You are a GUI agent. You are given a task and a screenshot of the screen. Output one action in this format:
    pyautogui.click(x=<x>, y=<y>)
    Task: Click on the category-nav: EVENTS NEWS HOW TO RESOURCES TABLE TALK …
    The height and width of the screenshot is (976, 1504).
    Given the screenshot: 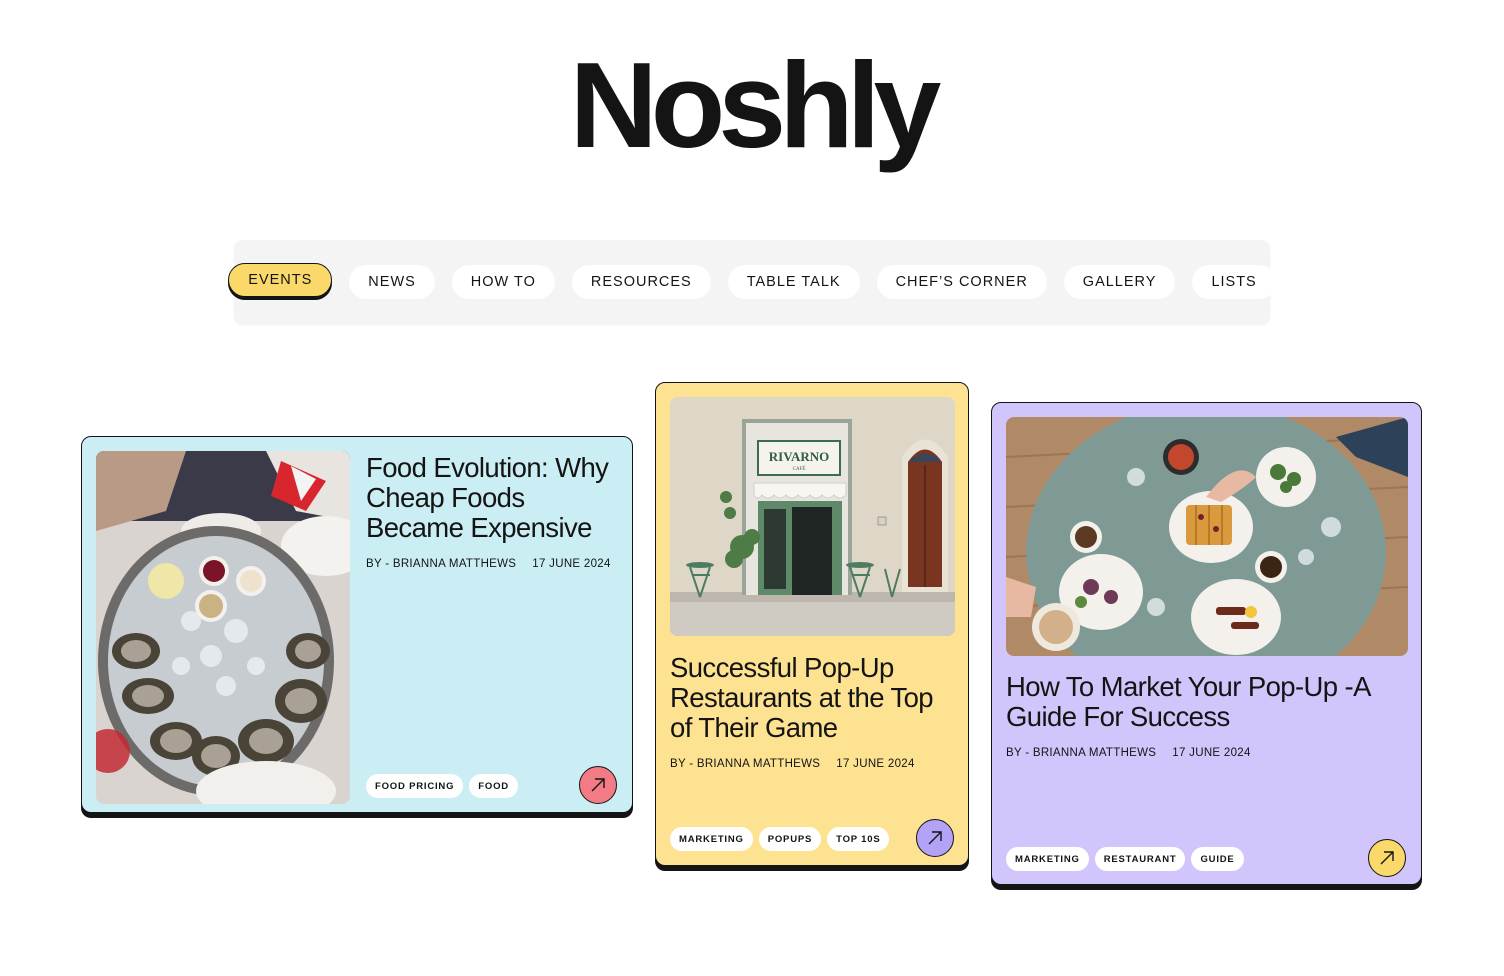 What is the action you would take?
    pyautogui.click(x=752, y=282)
    